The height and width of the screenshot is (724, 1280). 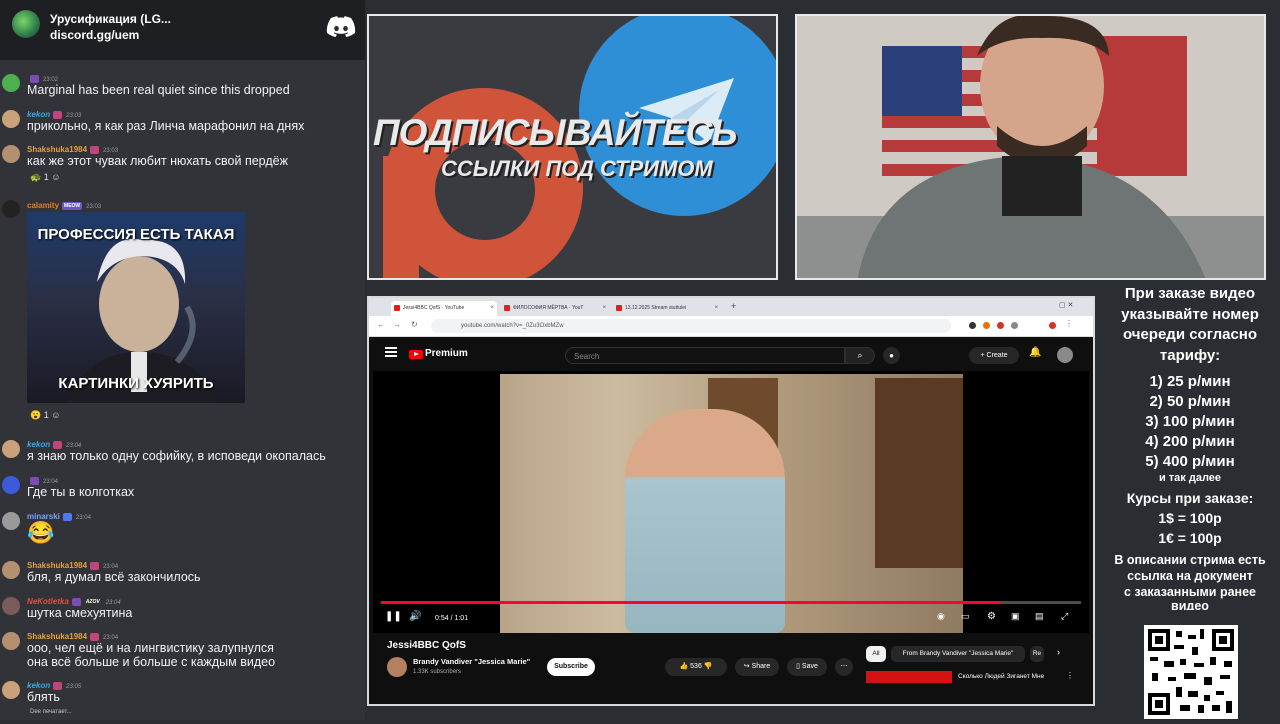 I want to click on microphone-icon: ●, so click(x=891, y=355).